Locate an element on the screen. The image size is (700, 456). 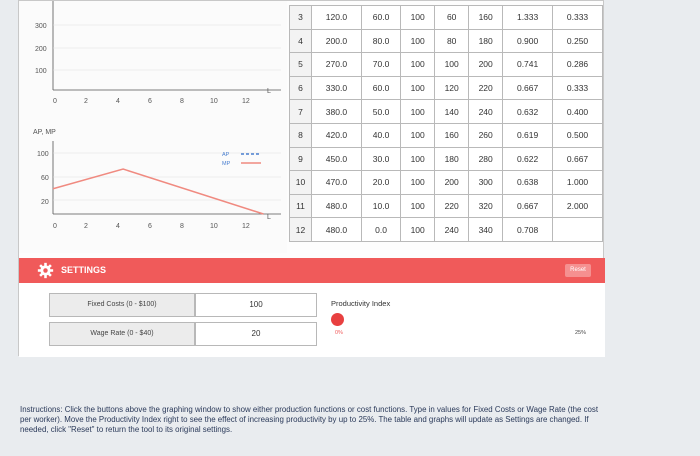
gear-icon is located at coordinates (45, 270).